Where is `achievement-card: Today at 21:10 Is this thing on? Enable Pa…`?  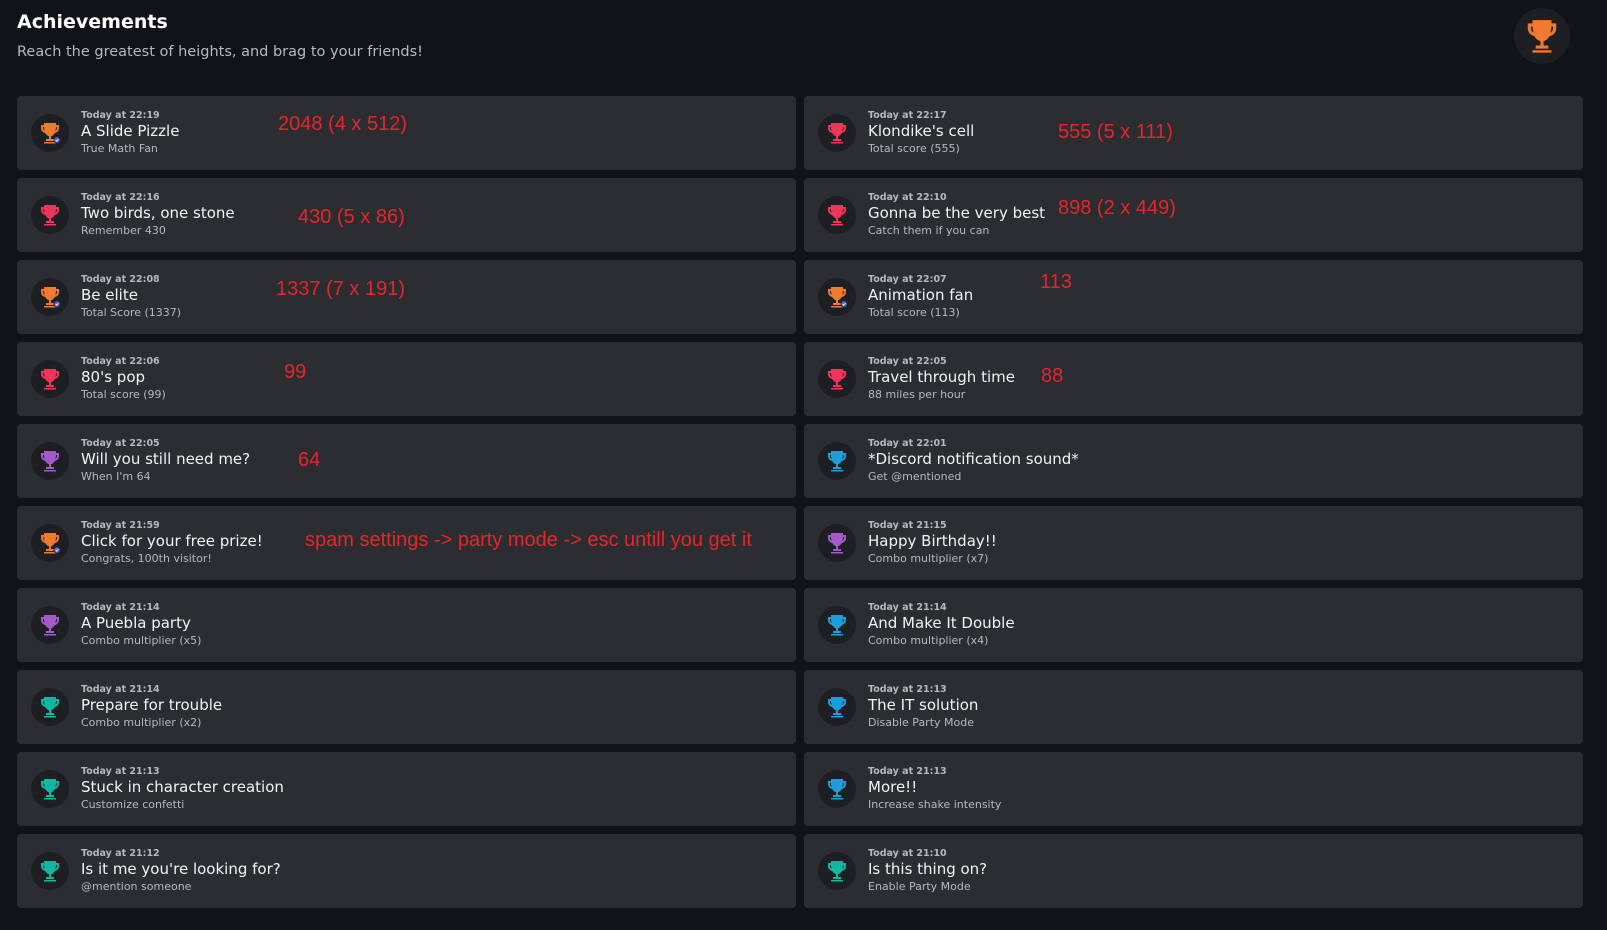
achievement-card: Today at 21:10 Is this thing on? Enable Pa… is located at coordinates (1193, 871).